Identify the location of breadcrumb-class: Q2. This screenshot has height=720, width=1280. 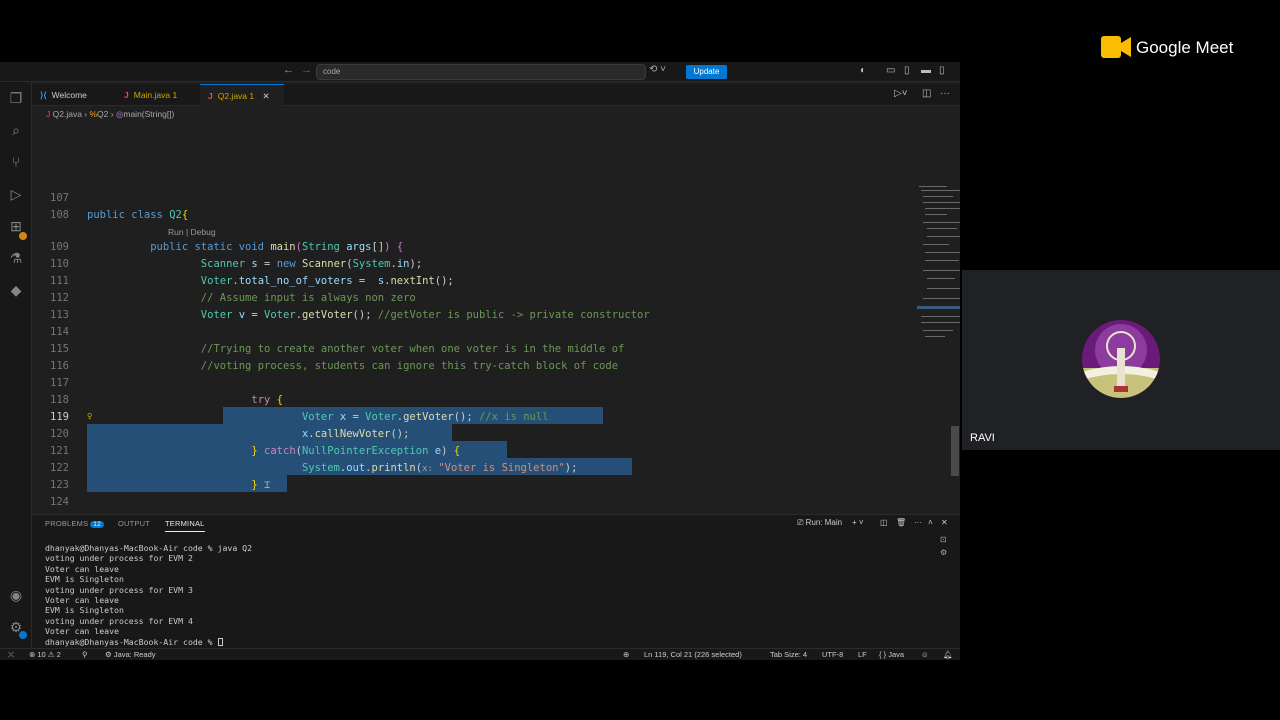
(102, 114).